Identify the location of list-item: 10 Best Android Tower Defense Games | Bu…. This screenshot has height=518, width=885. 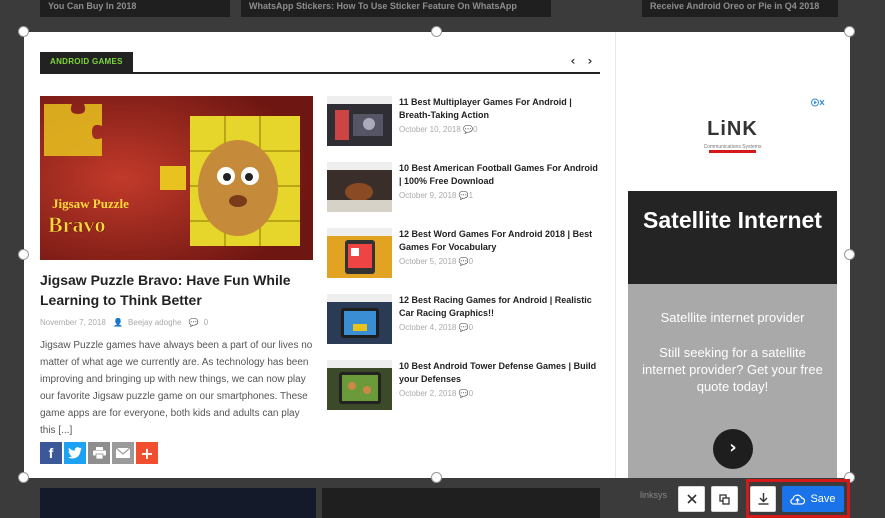
(463, 386).